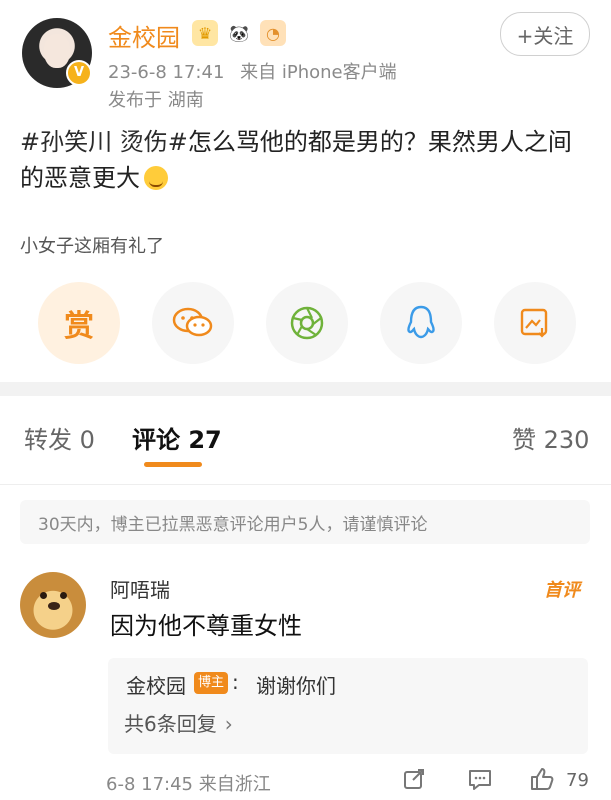 The width and height of the screenshot is (611, 800). I want to click on qq-penguin-icon, so click(421, 322).